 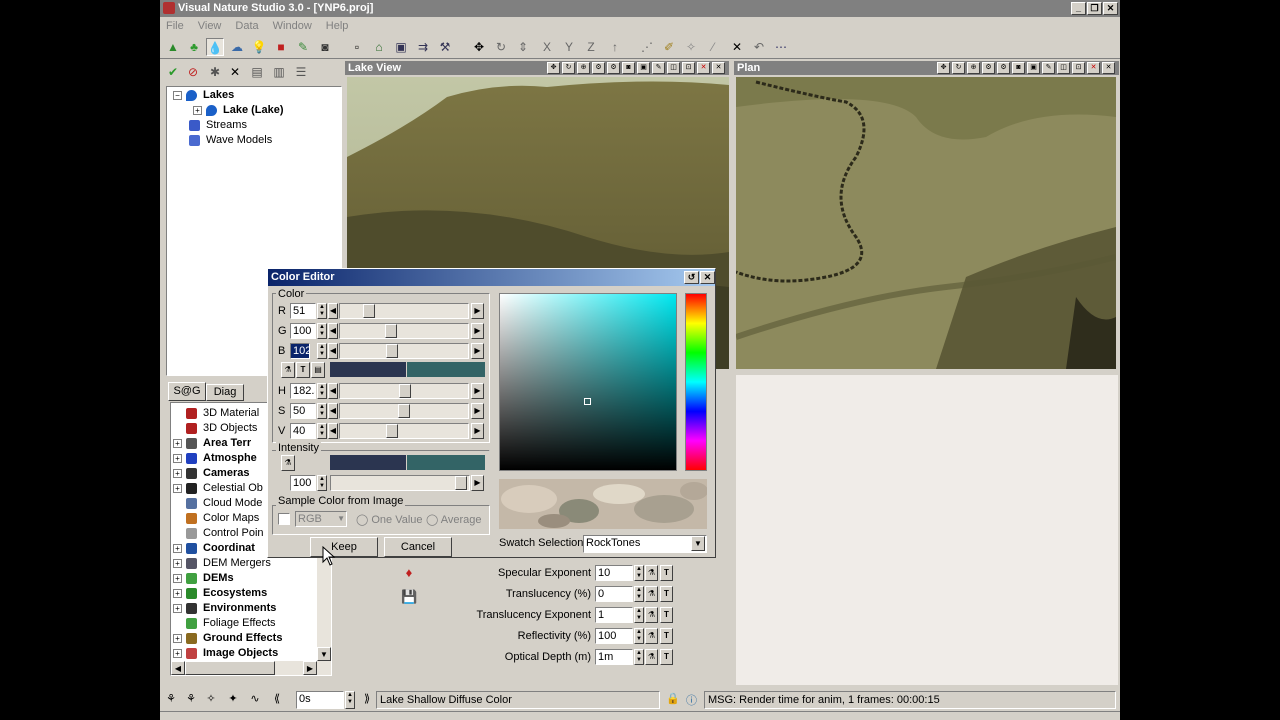 I want to click on channel-field-s: 50, so click(x=303, y=411).